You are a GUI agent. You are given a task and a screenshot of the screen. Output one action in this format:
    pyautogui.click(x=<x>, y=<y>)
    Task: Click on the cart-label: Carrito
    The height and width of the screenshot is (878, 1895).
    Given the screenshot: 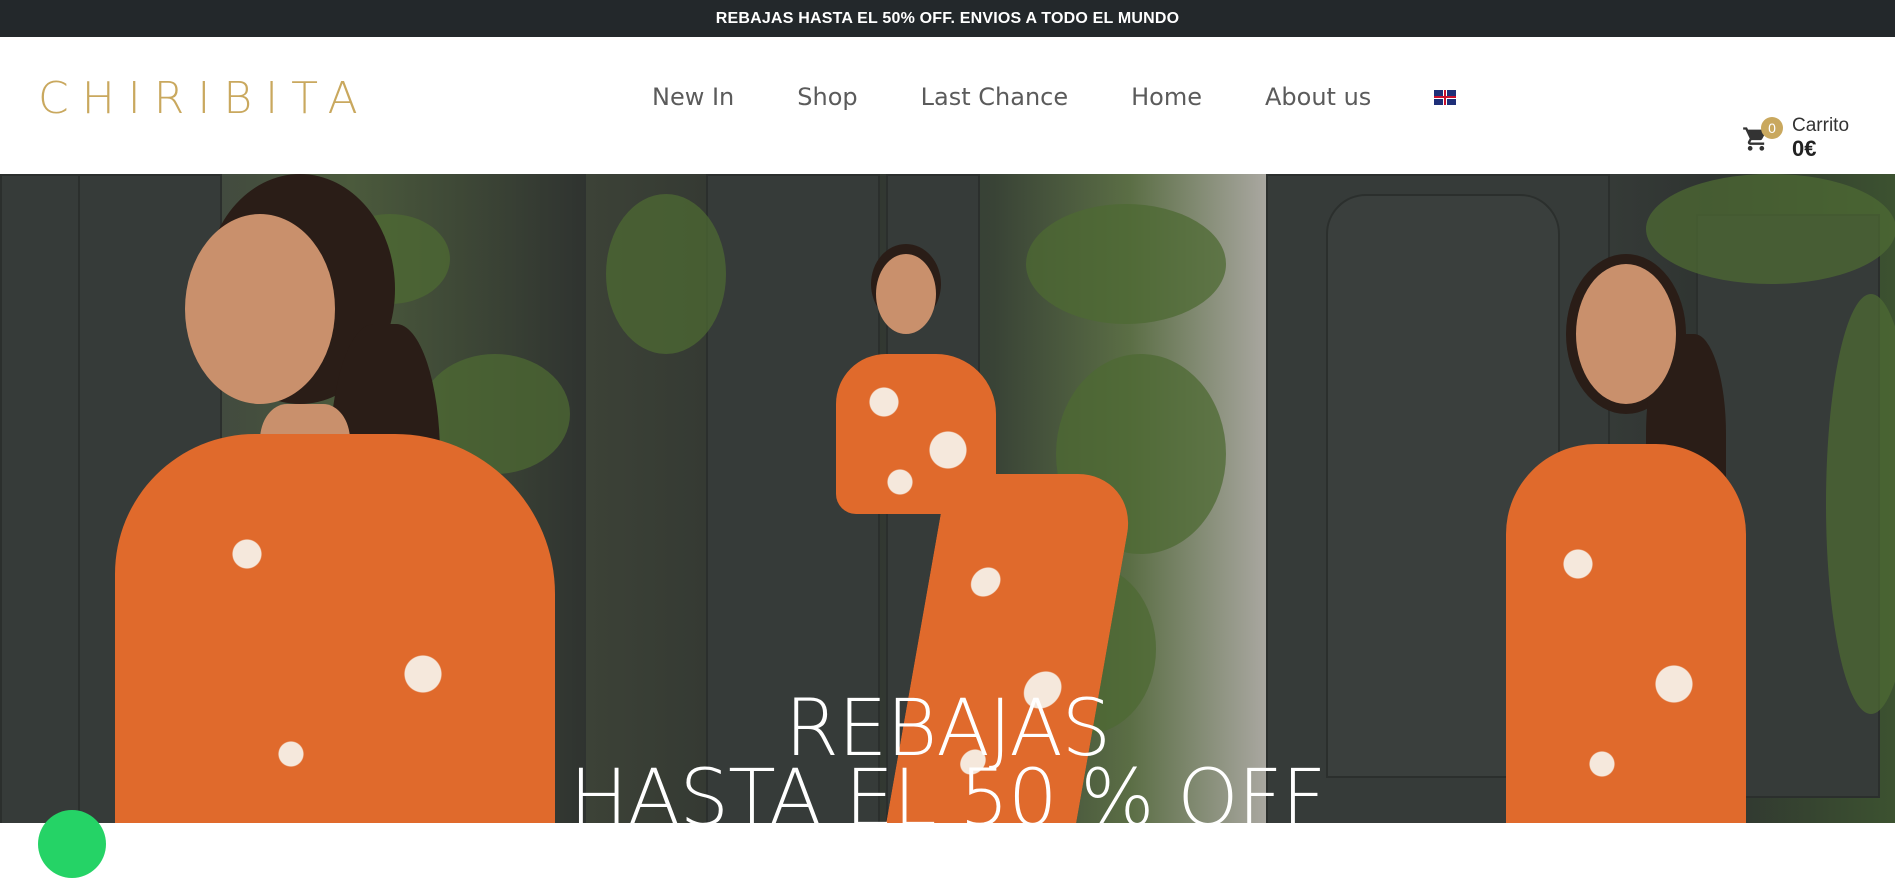 What is the action you would take?
    pyautogui.click(x=1821, y=125)
    